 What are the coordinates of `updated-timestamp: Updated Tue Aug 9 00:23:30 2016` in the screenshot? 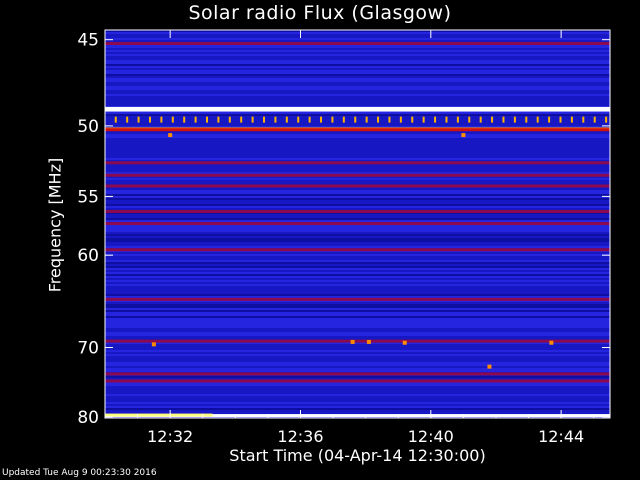 It's located at (79, 473).